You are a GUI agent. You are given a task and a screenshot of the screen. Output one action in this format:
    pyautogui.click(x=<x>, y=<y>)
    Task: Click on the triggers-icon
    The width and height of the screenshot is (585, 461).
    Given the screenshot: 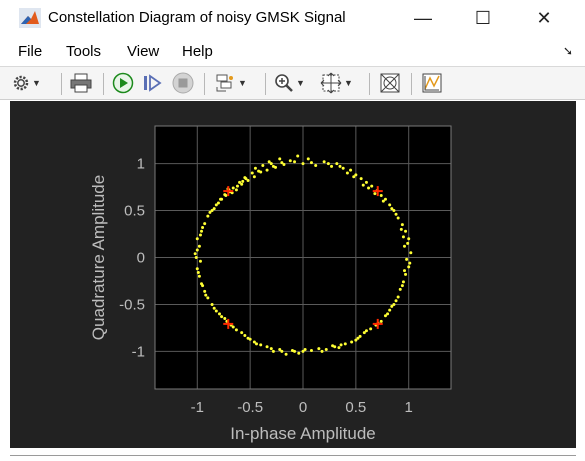 What is the action you would take?
    pyautogui.click(x=432, y=83)
    